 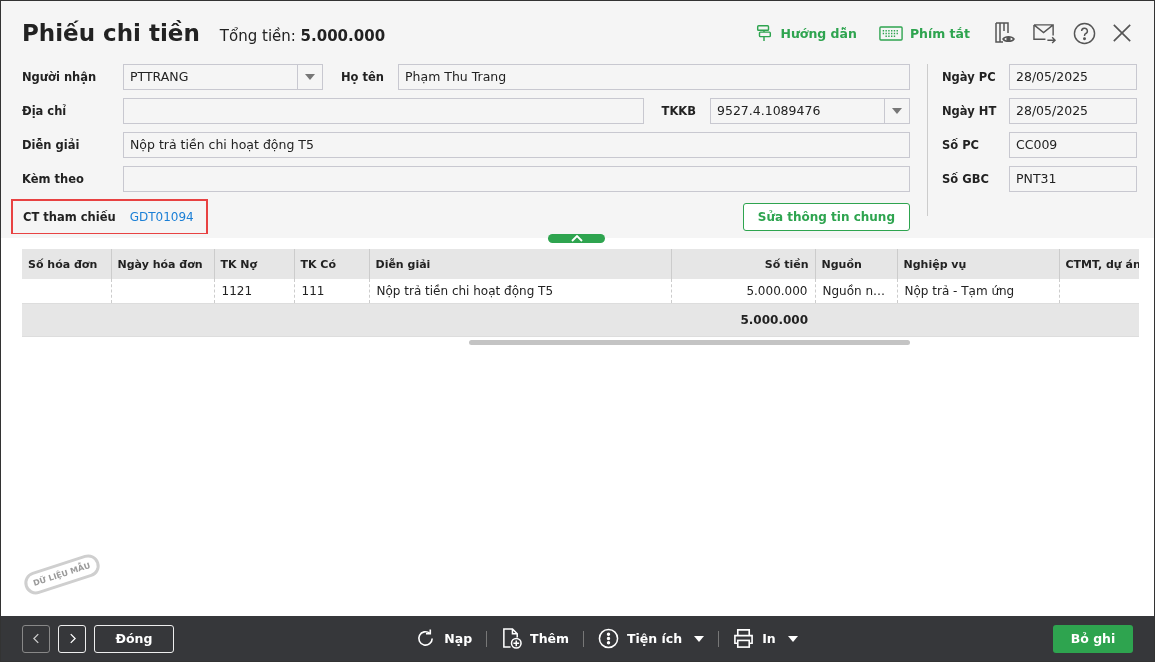 I want to click on field-label: TKKB, so click(x=678, y=111).